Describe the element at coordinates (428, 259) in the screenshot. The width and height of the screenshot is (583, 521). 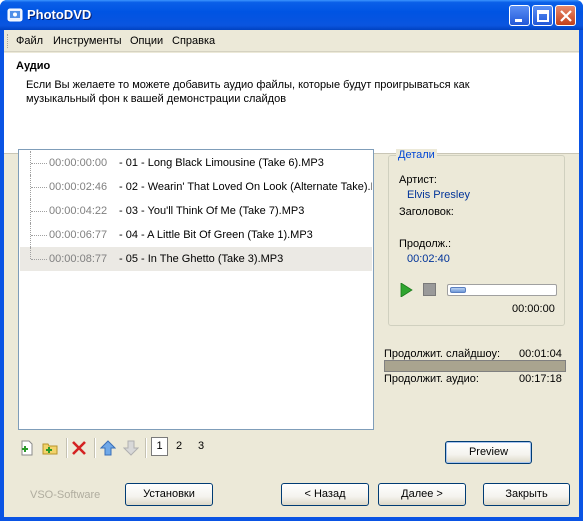
I see `duration-value: 00:02:40` at that location.